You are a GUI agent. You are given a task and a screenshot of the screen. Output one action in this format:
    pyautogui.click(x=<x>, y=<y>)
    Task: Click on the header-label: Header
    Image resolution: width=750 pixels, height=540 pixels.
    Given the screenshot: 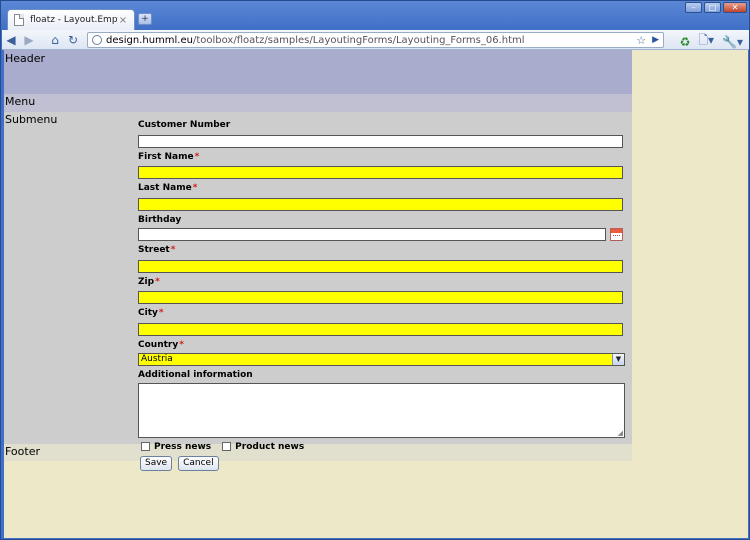 What is the action you would take?
    pyautogui.click(x=25, y=58)
    